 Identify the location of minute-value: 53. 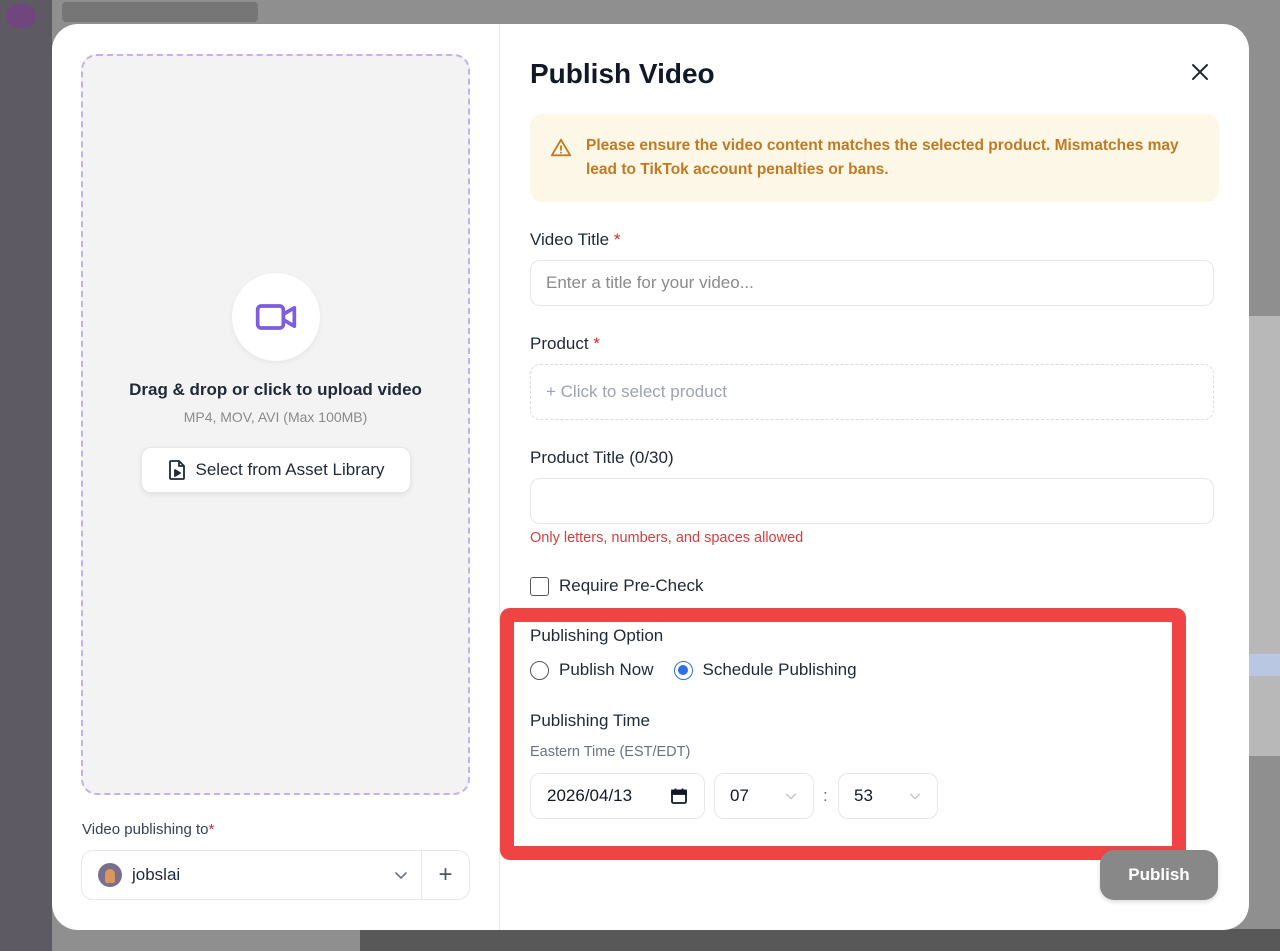
(863, 795).